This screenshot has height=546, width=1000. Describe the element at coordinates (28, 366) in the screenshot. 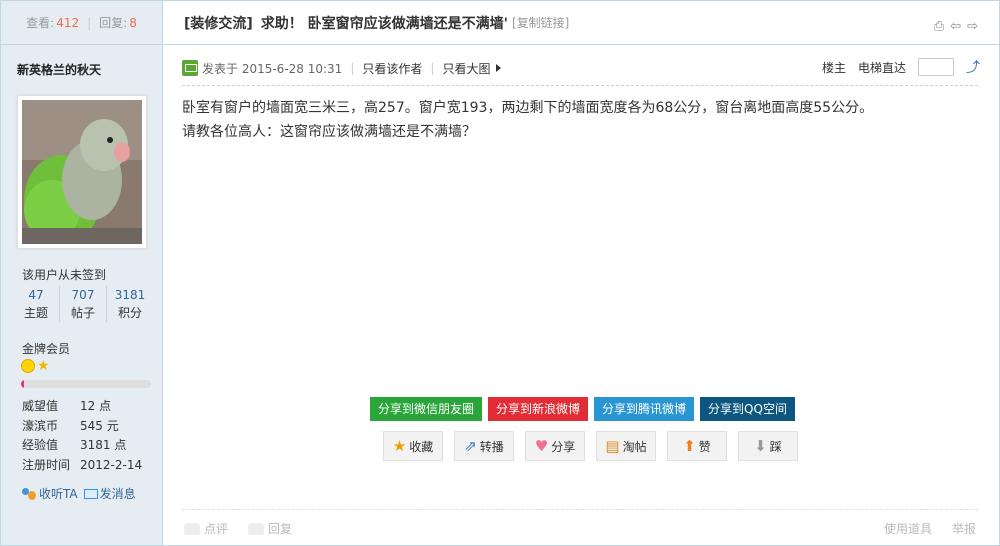

I see `smiley-icon` at that location.